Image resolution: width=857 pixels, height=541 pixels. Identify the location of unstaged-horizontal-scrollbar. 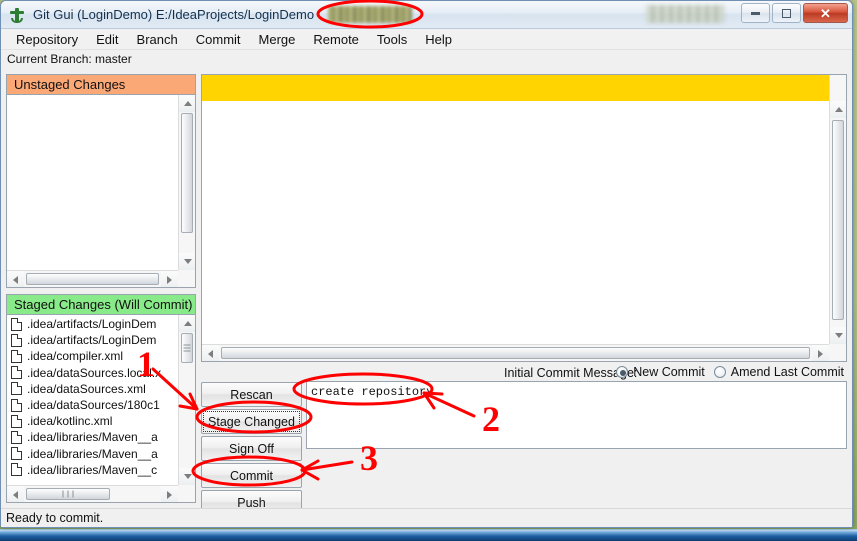
(92, 278).